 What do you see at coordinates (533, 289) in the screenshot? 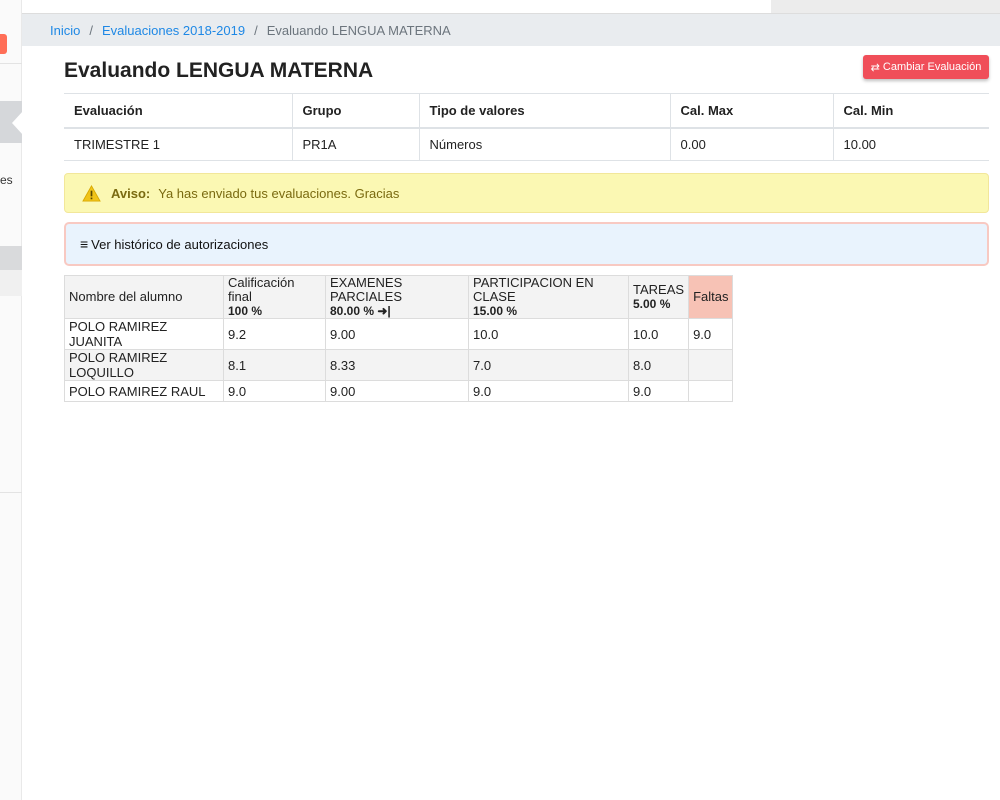
I see `column-header-label: PARTICIPACION EN CLASE` at bounding box center [533, 289].